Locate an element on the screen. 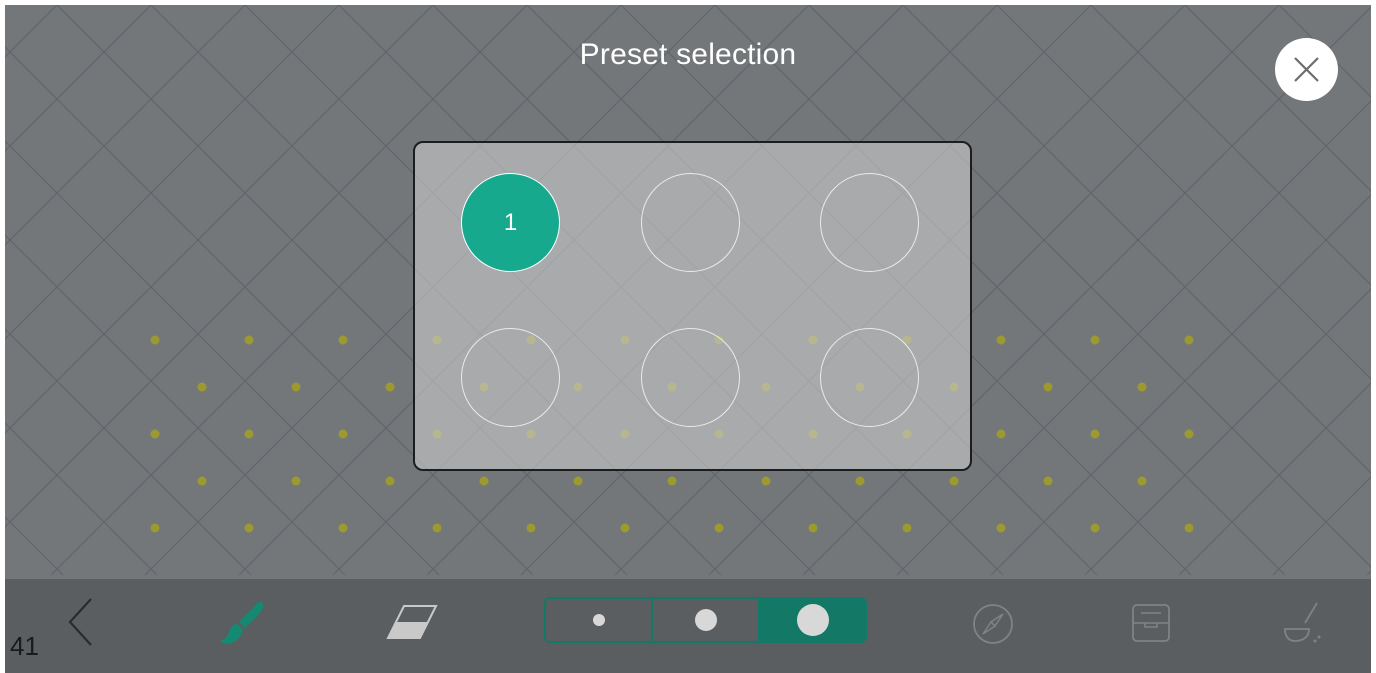  close-button is located at coordinates (1306, 69).